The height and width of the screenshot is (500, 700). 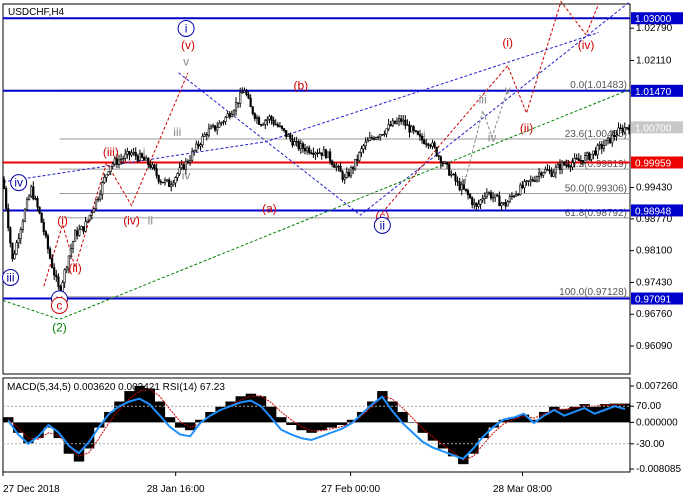 What do you see at coordinates (492, 138) in the screenshot?
I see `wave-label: iv` at bounding box center [492, 138].